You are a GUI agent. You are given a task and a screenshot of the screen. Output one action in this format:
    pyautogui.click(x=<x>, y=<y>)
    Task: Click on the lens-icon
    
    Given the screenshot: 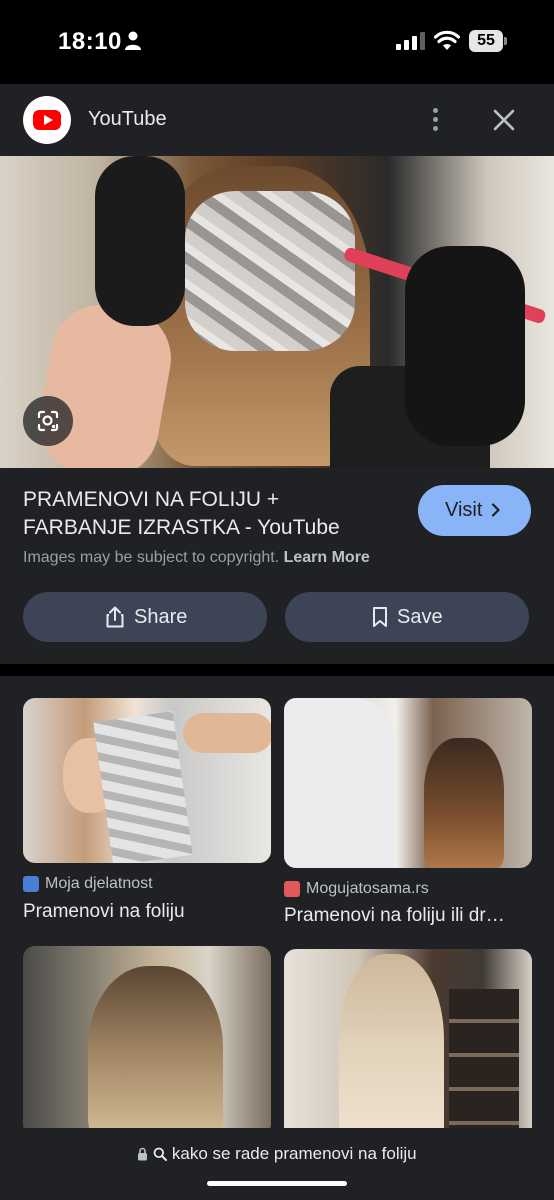 What is the action you would take?
    pyautogui.click(x=48, y=421)
    